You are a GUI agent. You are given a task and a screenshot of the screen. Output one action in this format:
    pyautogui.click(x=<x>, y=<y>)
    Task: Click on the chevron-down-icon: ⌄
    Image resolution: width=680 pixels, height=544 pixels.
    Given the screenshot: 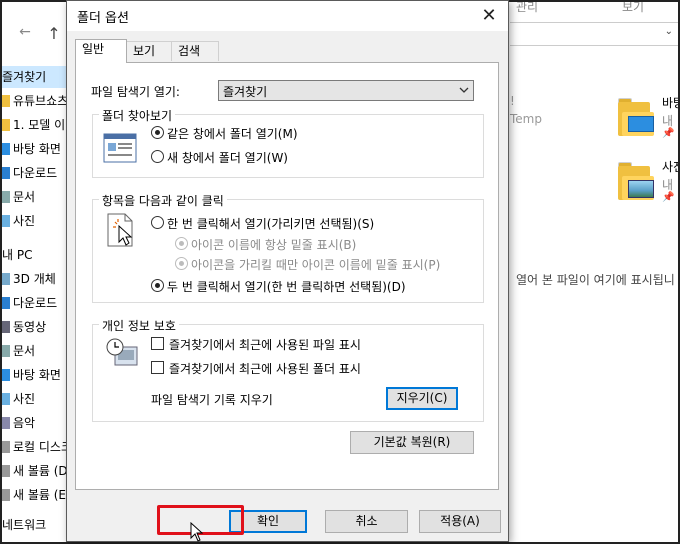 What is the action you would take?
    pyautogui.click(x=669, y=31)
    